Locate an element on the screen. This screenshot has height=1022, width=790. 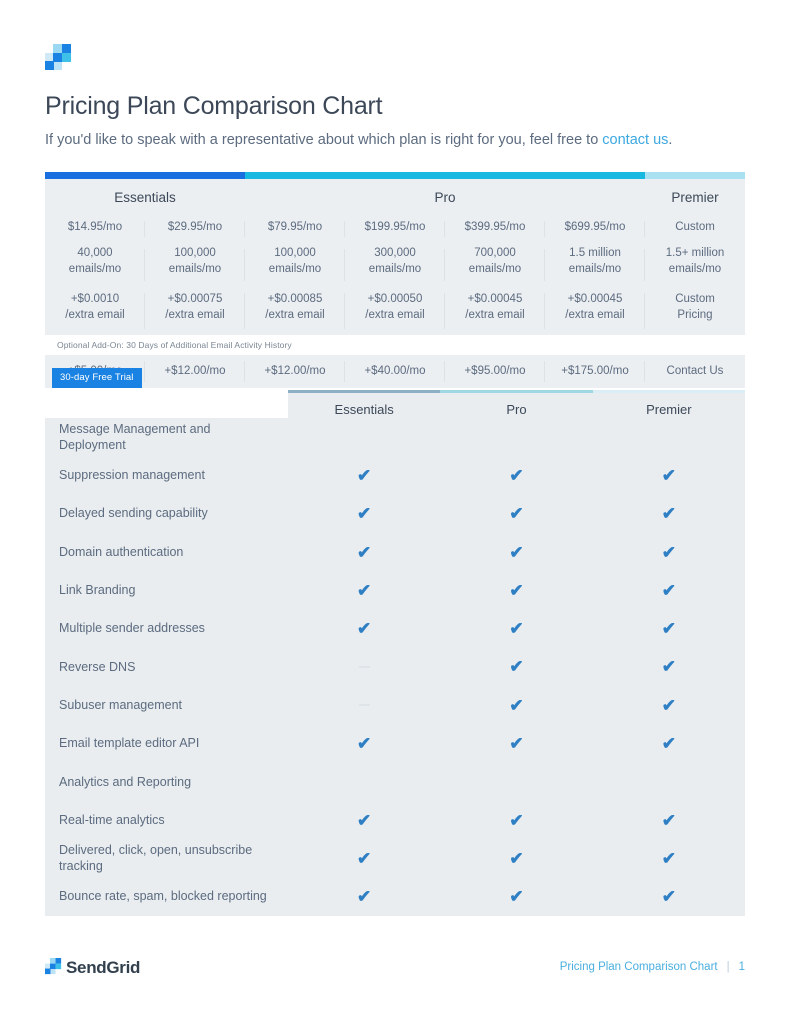
addon-price-cell: +$40.00/mo is located at coordinates (395, 371).